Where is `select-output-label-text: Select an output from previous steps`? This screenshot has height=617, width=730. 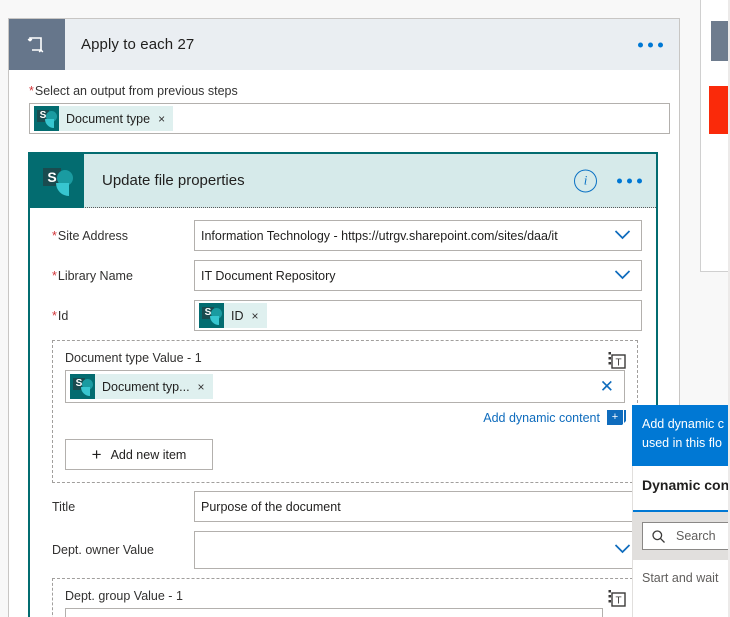 select-output-label-text: Select an output from previous steps is located at coordinates (136, 91).